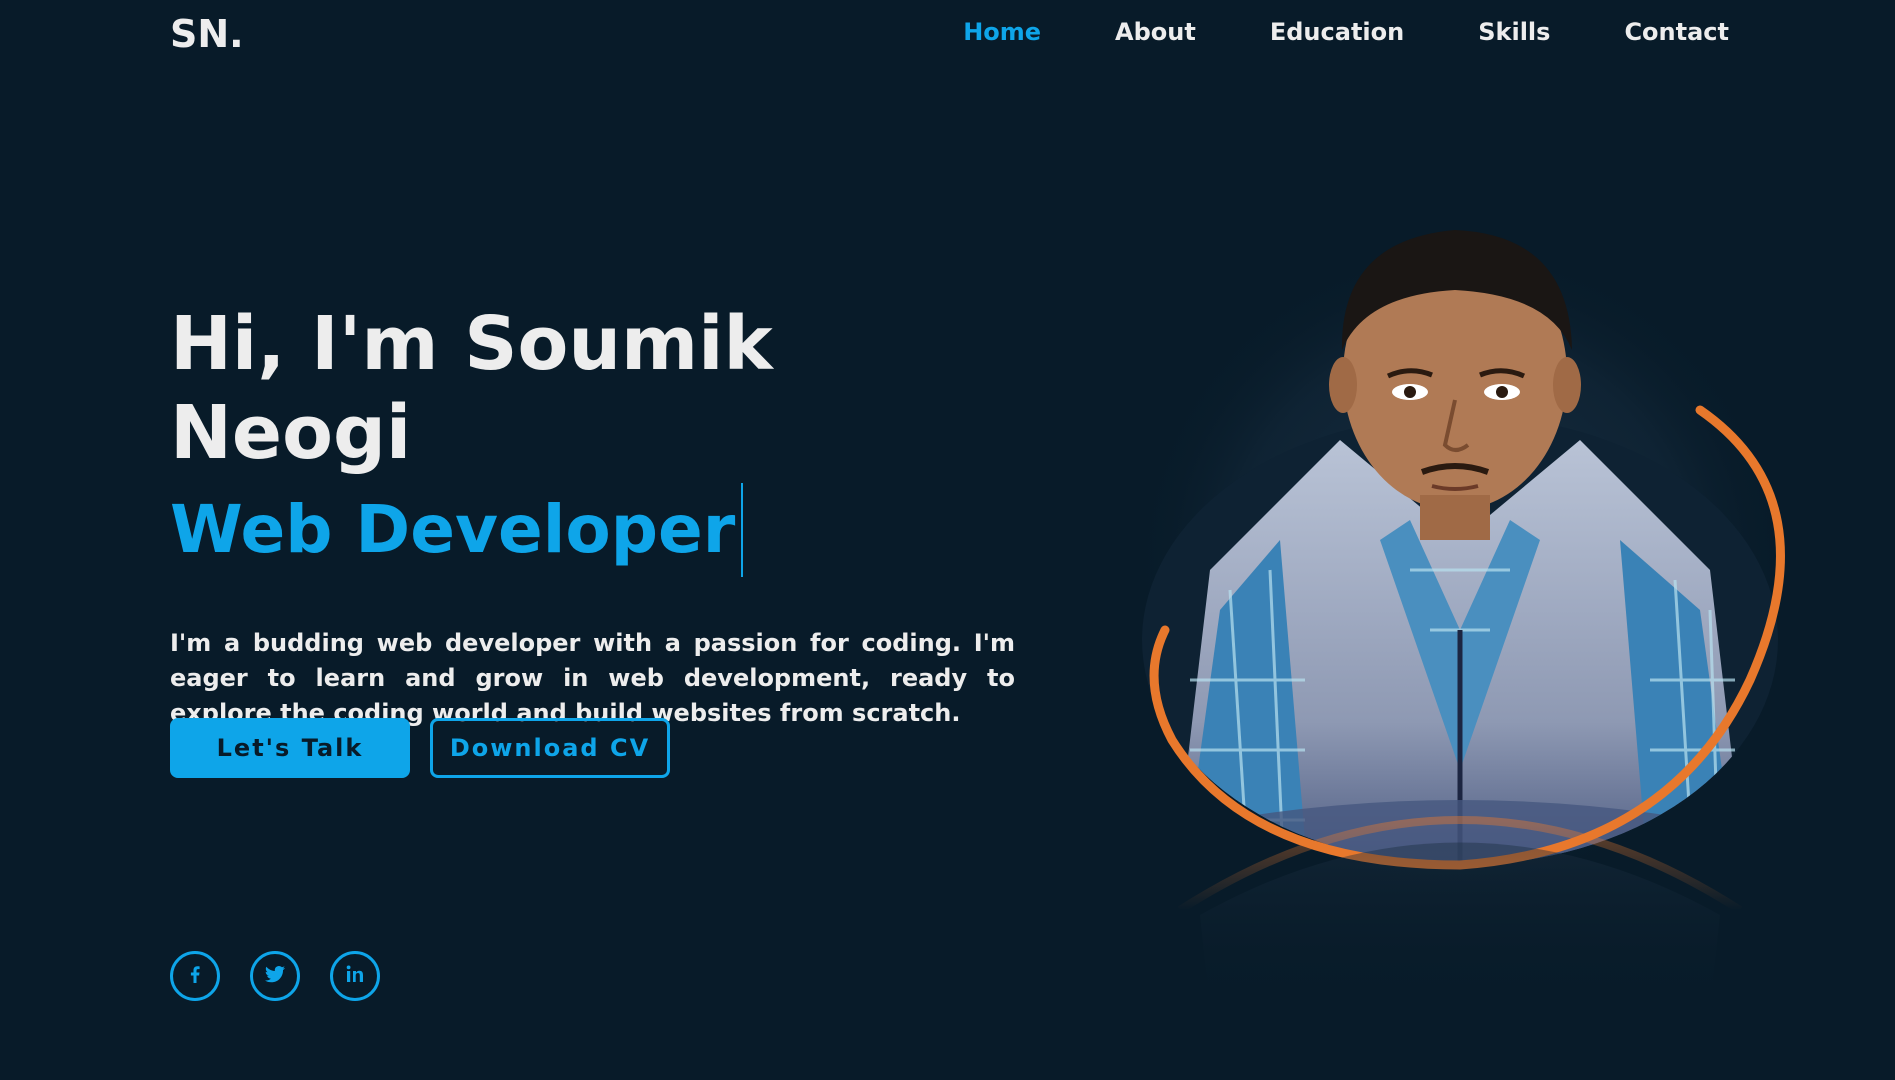  What do you see at coordinates (420, 748) in the screenshot?
I see `hero-buttons: Let's Talk Download CV` at bounding box center [420, 748].